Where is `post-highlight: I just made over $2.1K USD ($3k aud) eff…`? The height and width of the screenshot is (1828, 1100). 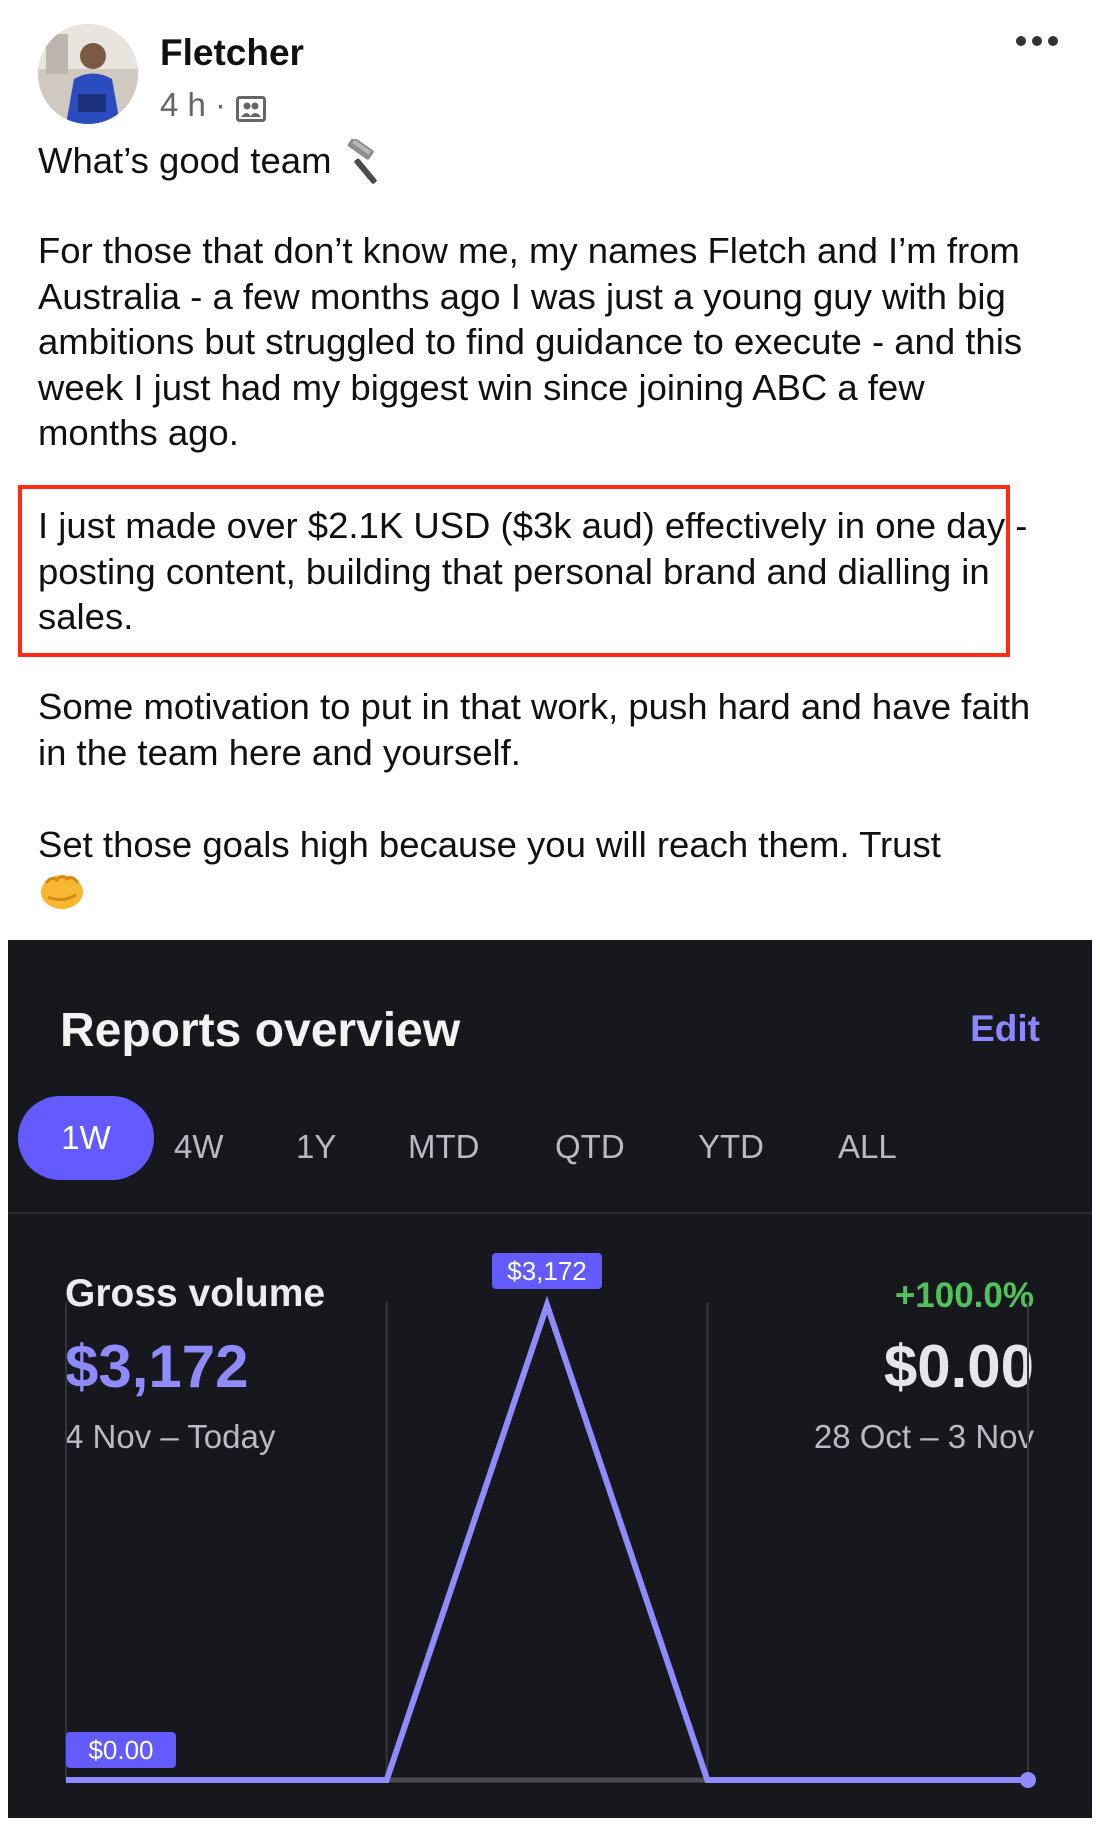 post-highlight: I just made over $2.1K USD ($3k aud) eff… is located at coordinates (533, 571).